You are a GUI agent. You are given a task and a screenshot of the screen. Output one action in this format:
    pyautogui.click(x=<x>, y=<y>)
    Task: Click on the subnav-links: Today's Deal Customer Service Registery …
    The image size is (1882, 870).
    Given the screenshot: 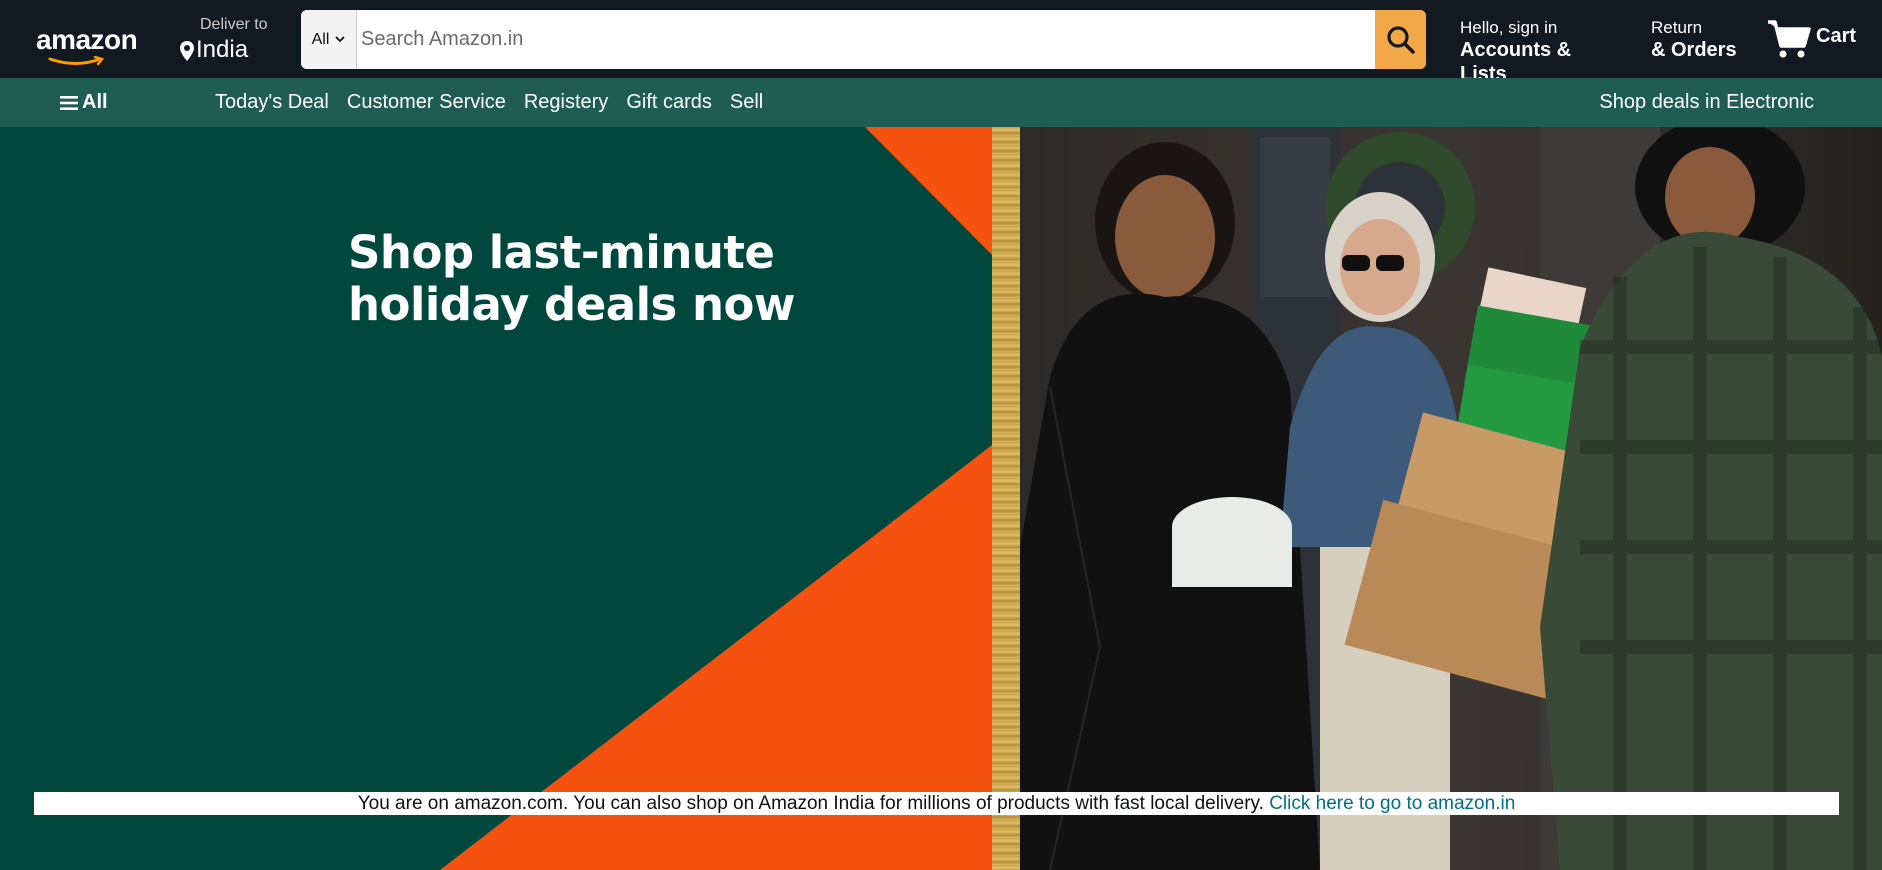 What is the action you would take?
    pyautogui.click(x=489, y=102)
    